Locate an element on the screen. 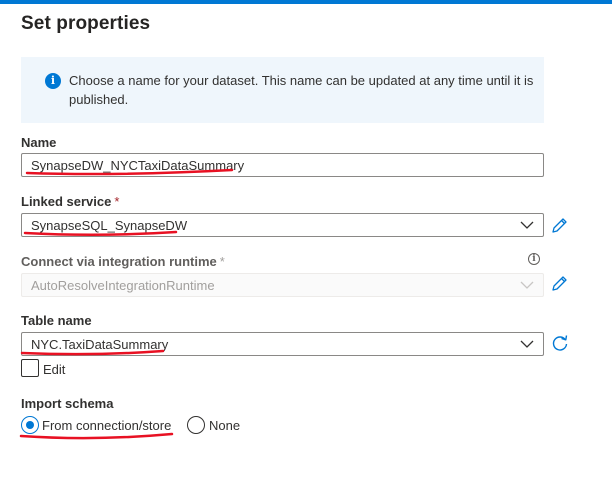 This screenshot has width=612, height=500. name-label: Name is located at coordinates (38, 142).